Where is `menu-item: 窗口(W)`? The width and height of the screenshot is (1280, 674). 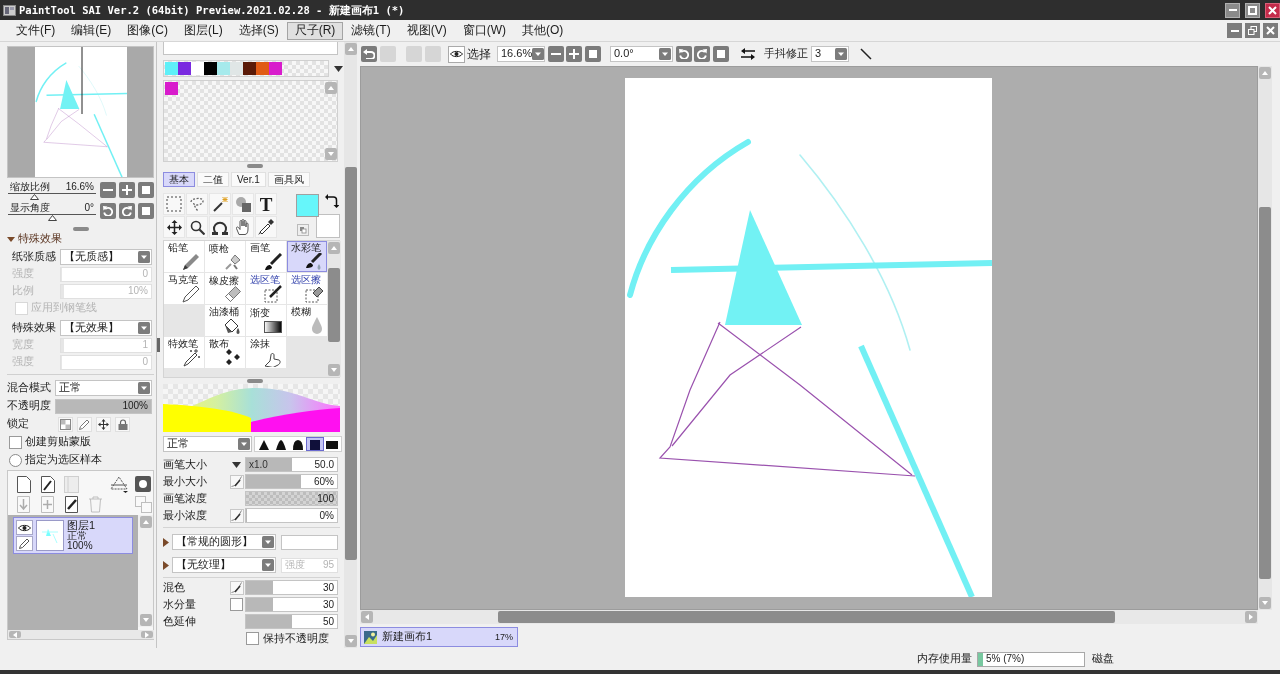
menu-item: 窗口(W) is located at coordinates (484, 30).